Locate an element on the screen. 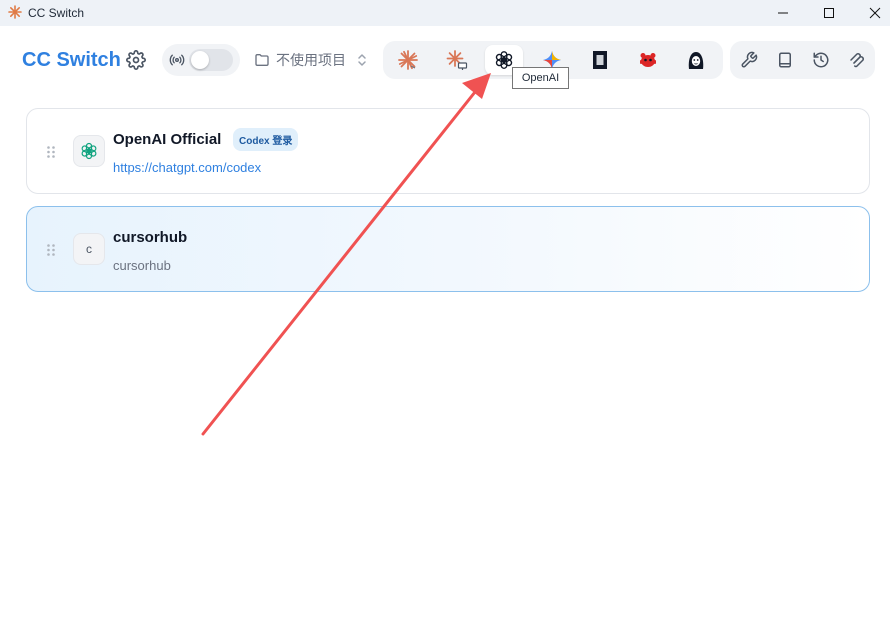 This screenshot has width=890, height=622. minimize-icon is located at coordinates (783, 13).